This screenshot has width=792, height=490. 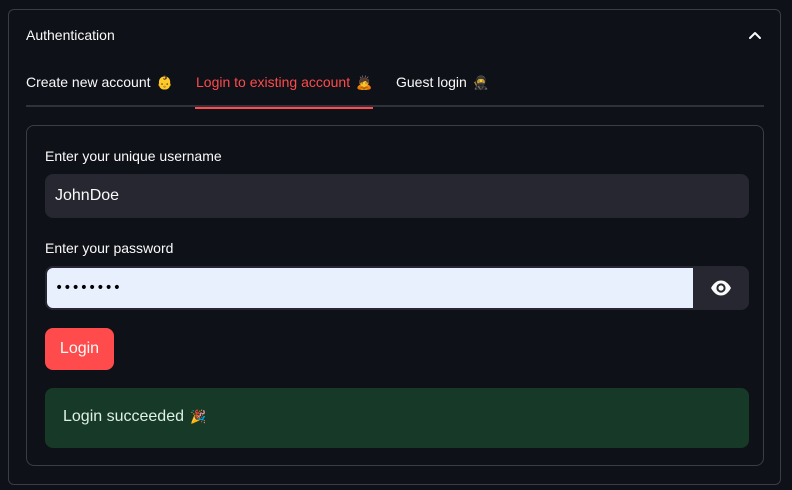 What do you see at coordinates (123, 416) in the screenshot?
I see `alert-text: Login succeeded` at bounding box center [123, 416].